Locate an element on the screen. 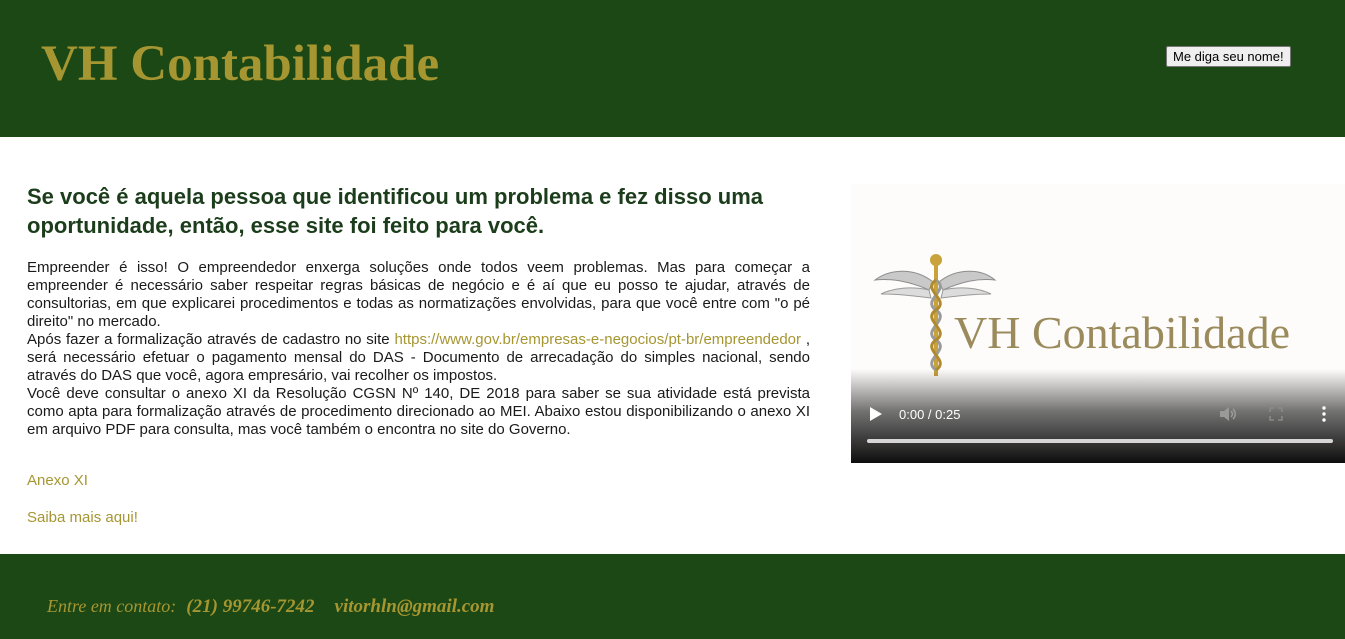 Image resolution: width=1345 pixels, height=639 pixels. video-progress-bar is located at coordinates (1100, 441).